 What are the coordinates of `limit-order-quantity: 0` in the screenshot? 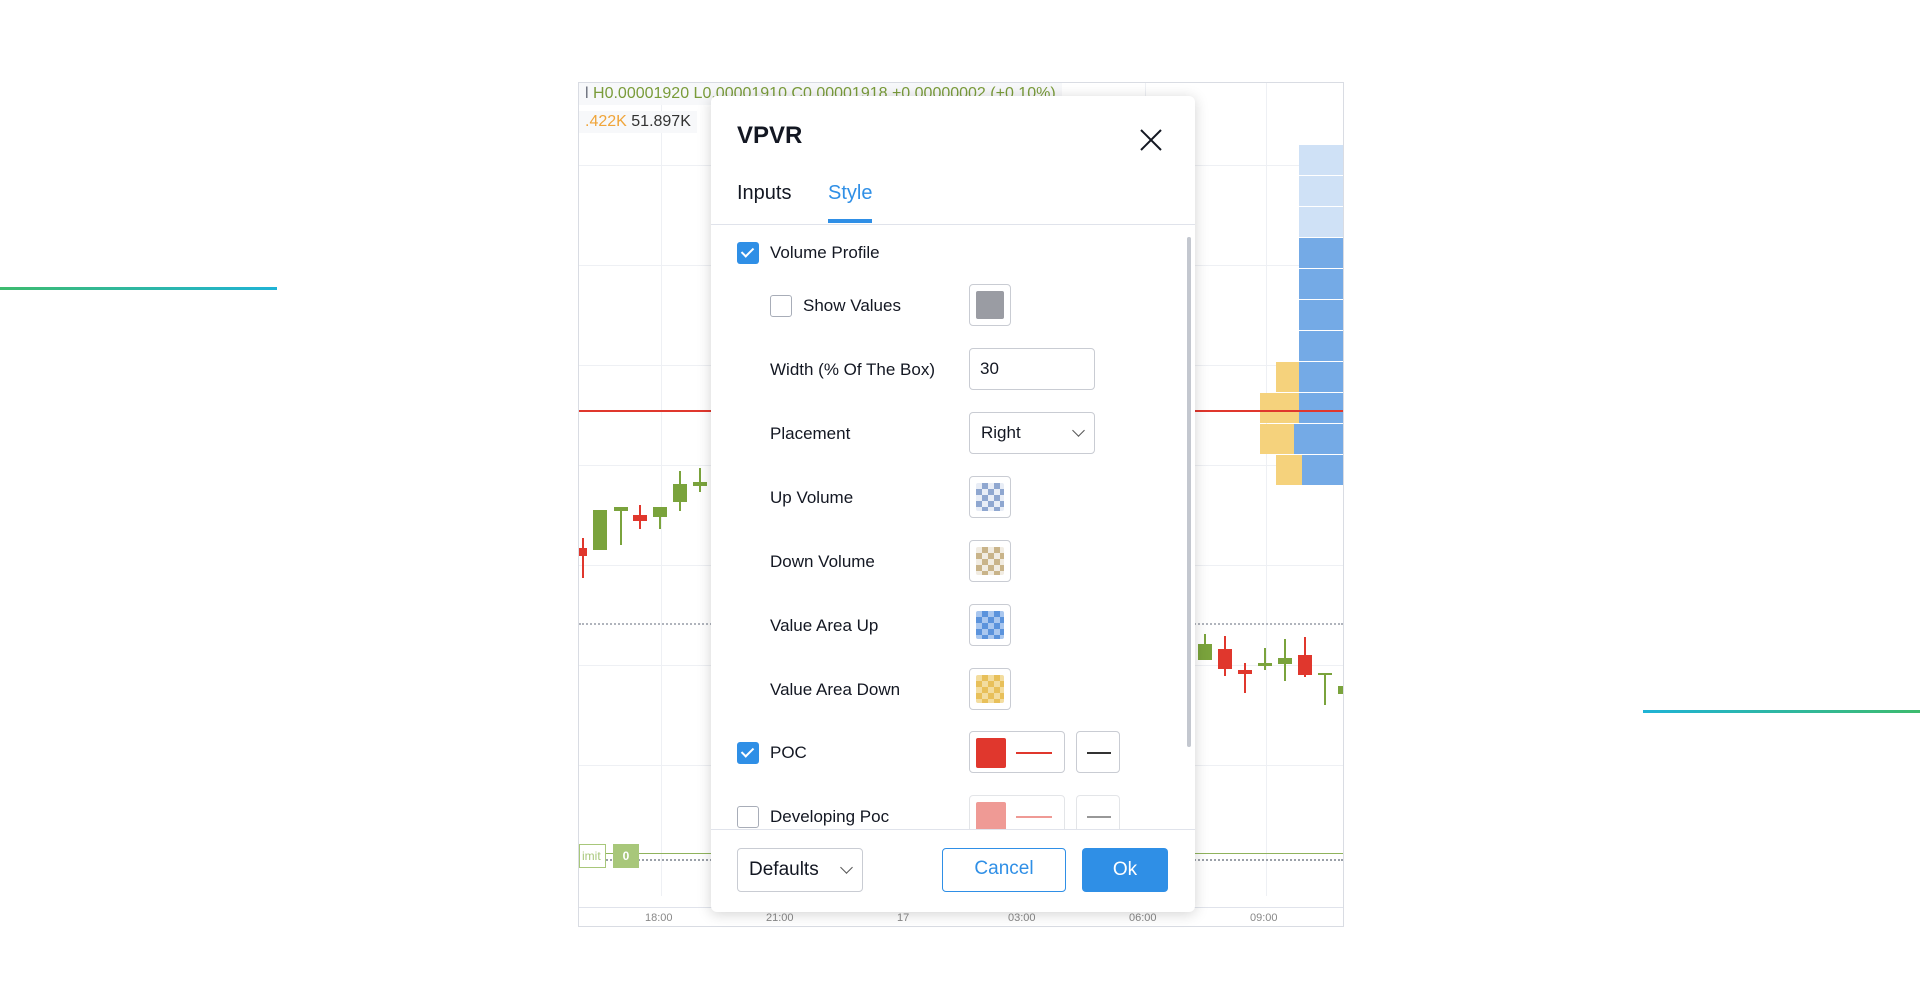 It's located at (626, 856).